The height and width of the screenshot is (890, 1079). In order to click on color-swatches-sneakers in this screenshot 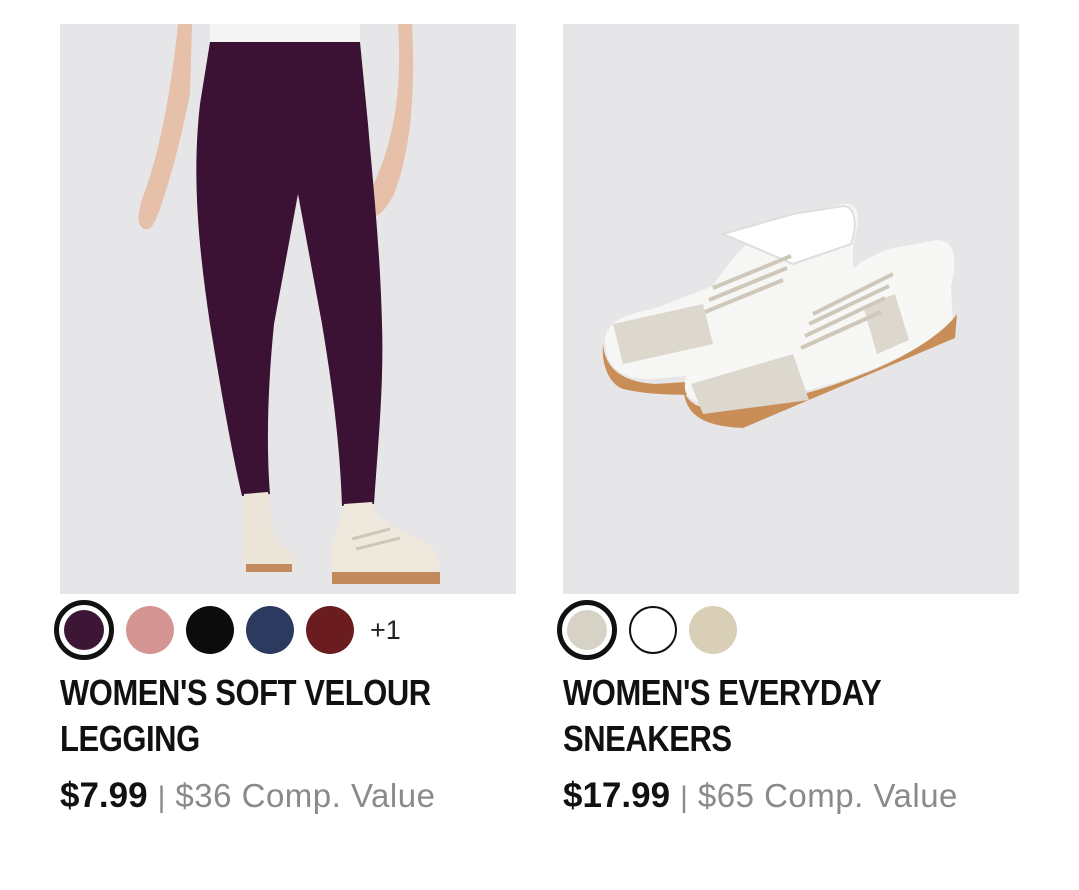, I will do `click(788, 630)`.